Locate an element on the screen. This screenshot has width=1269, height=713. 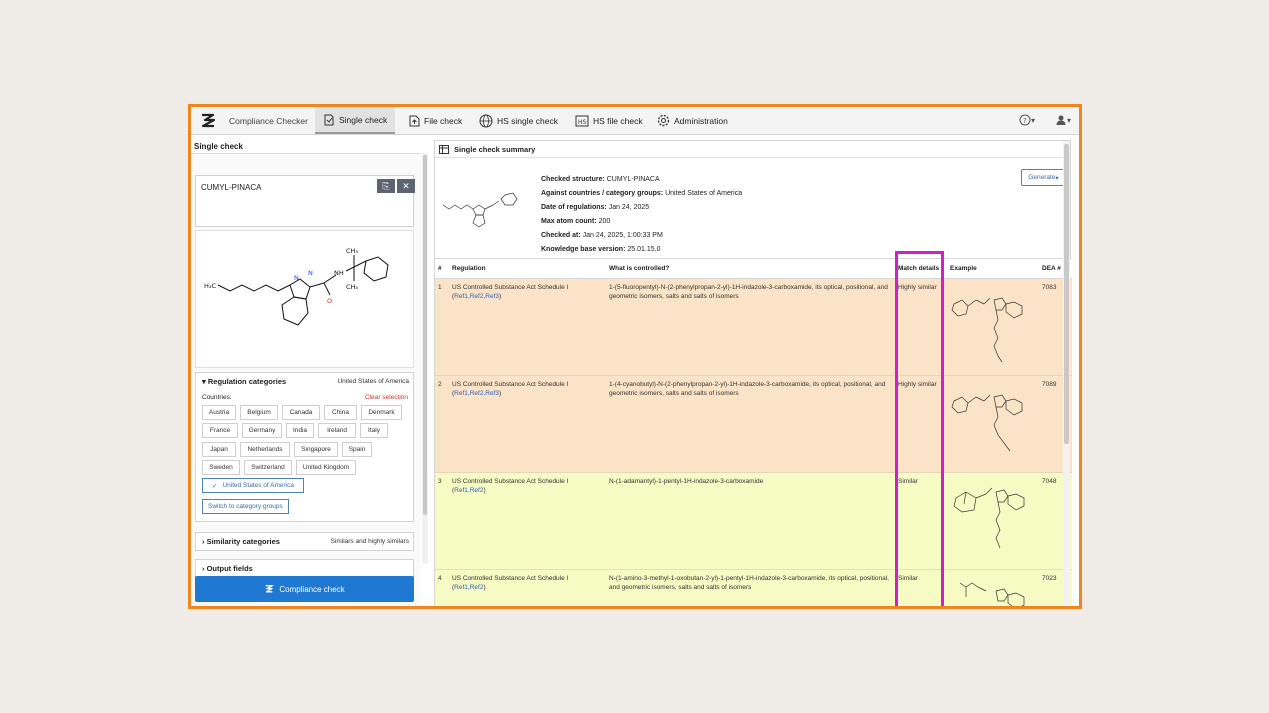
panel-title: Single check is located at coordinates (218, 146).